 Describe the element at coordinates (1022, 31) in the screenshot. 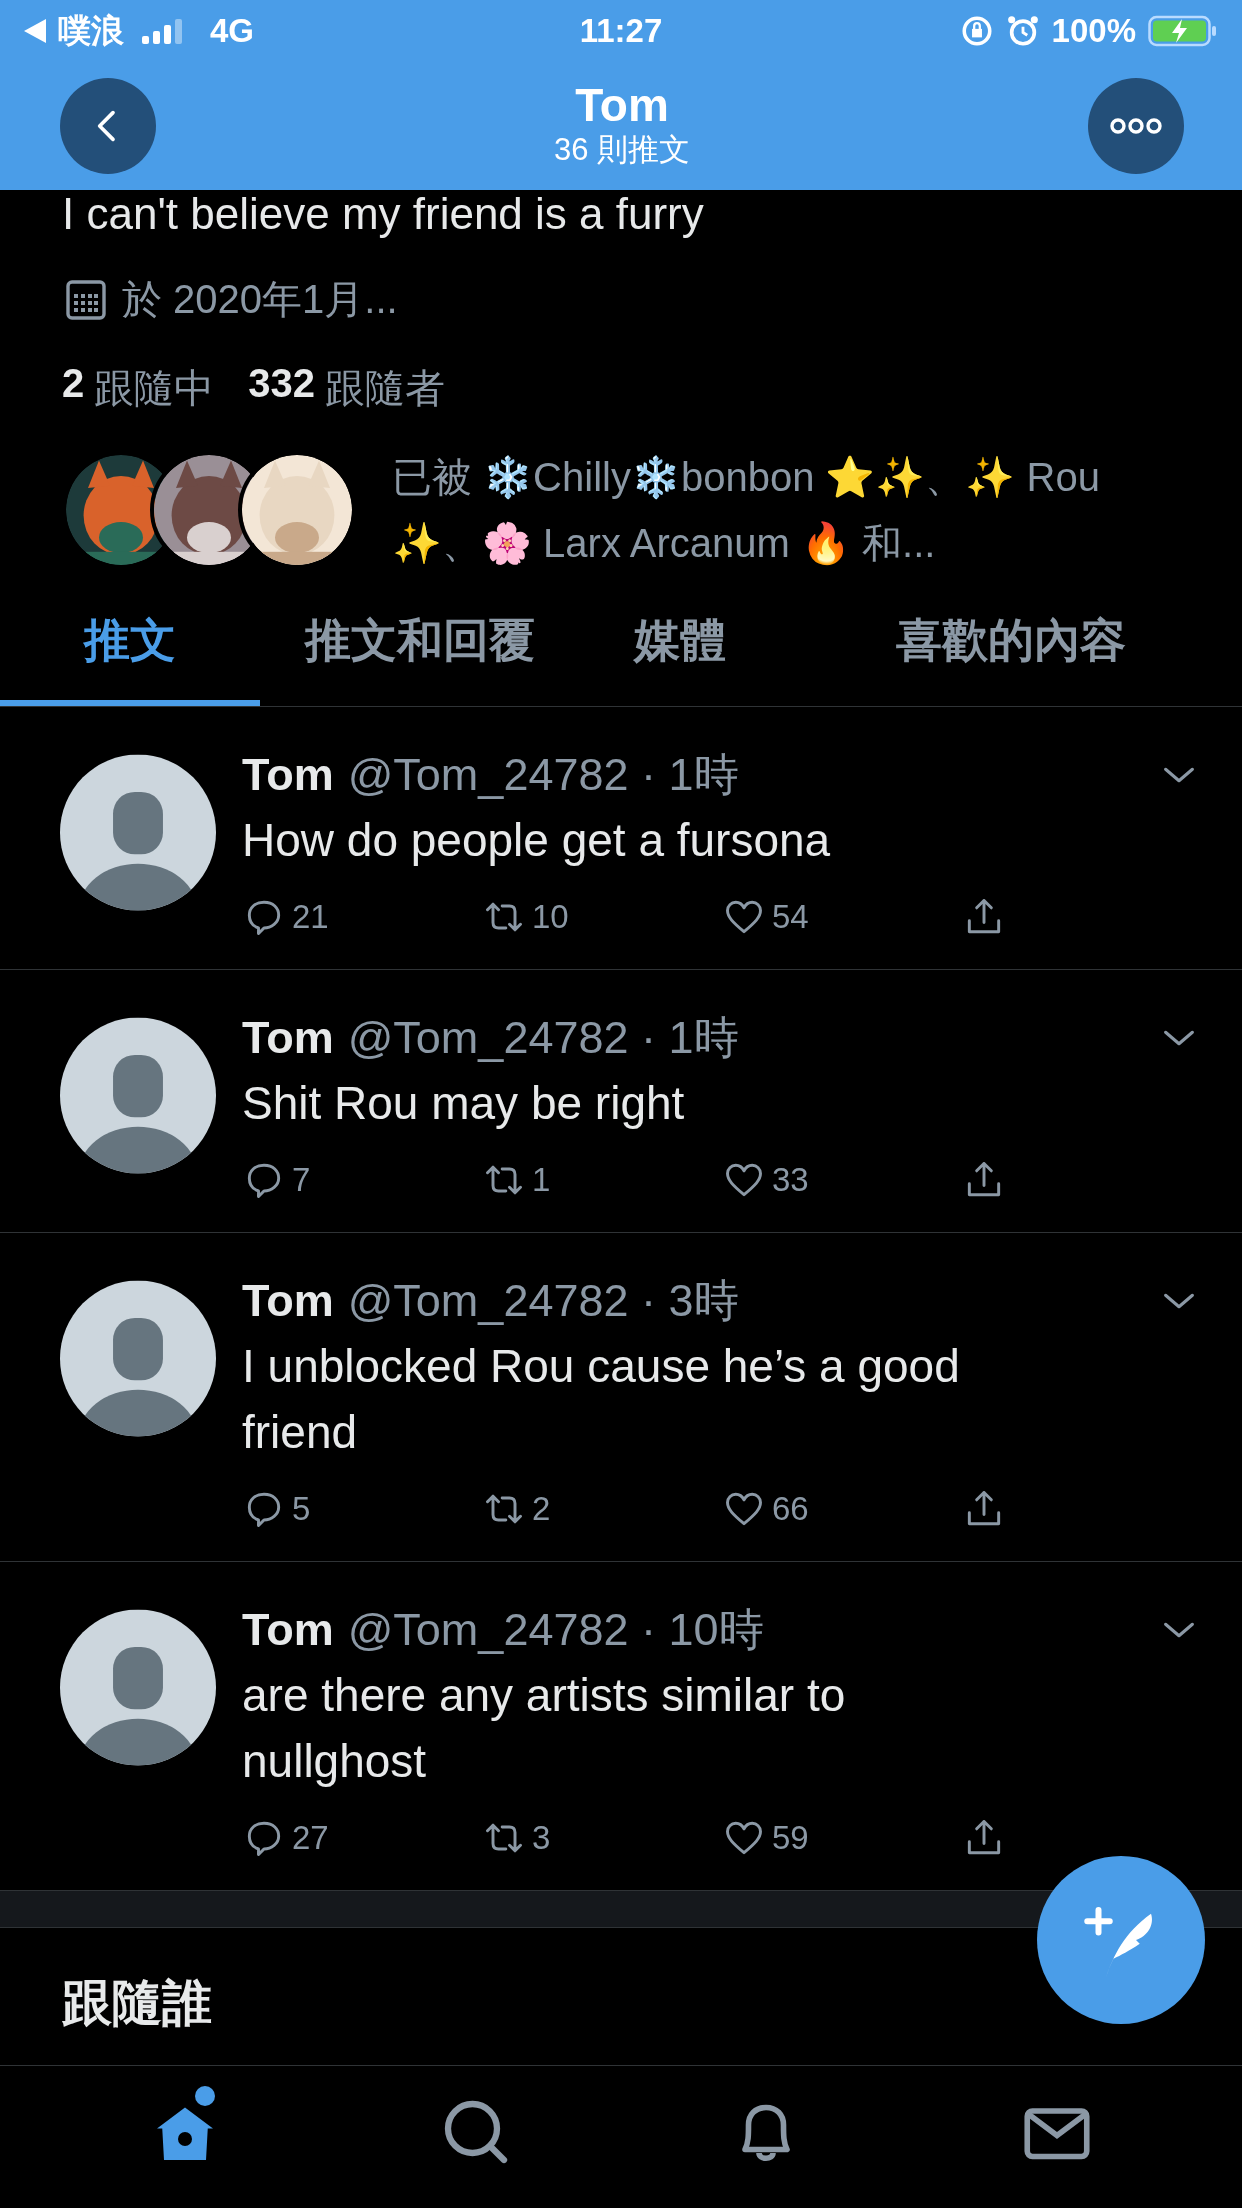

I see `alarm-icon` at that location.